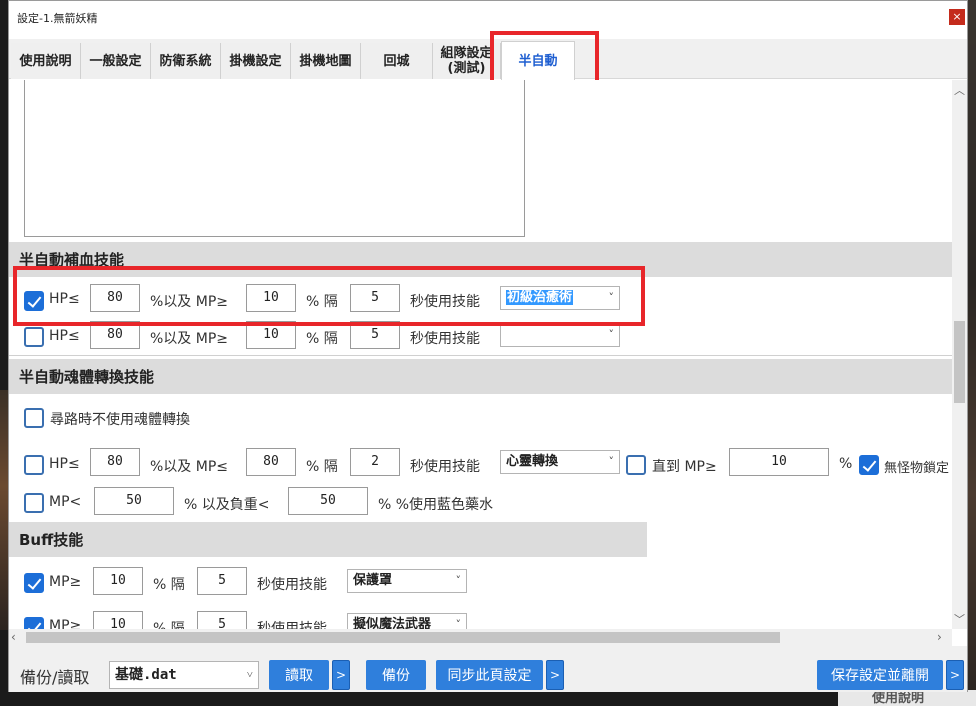 This screenshot has width=976, height=706. Describe the element at coordinates (397, 61) in the screenshot. I see `tab-return-town: 回城` at that location.